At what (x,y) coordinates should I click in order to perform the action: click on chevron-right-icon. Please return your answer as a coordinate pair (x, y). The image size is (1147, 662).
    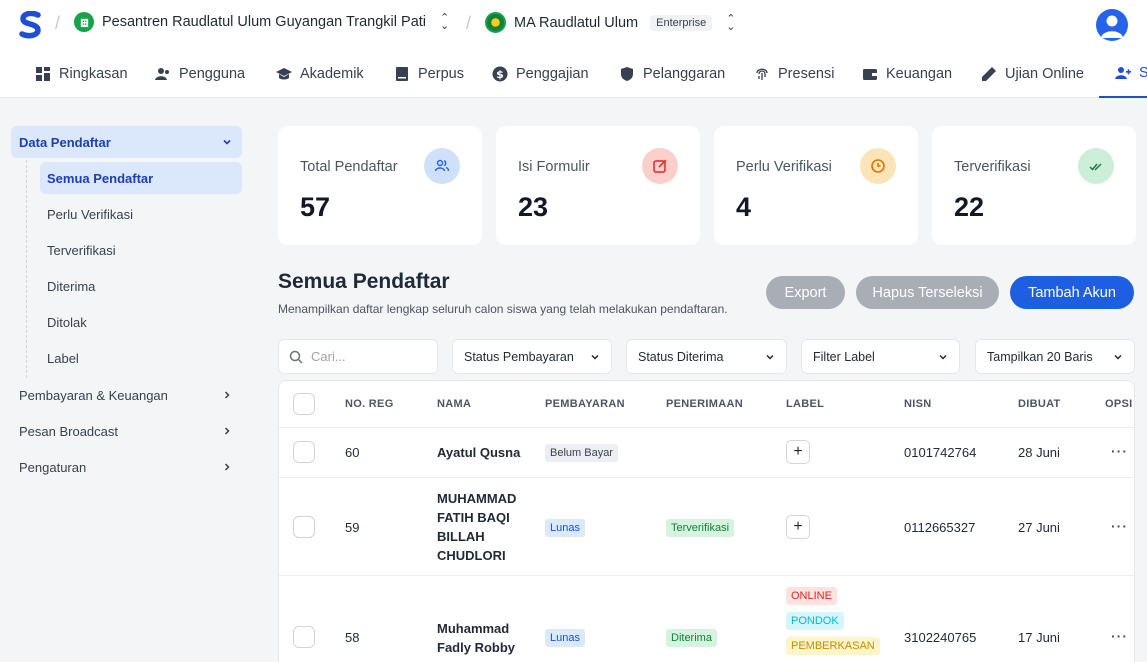
    Looking at the image, I should click on (227, 431).